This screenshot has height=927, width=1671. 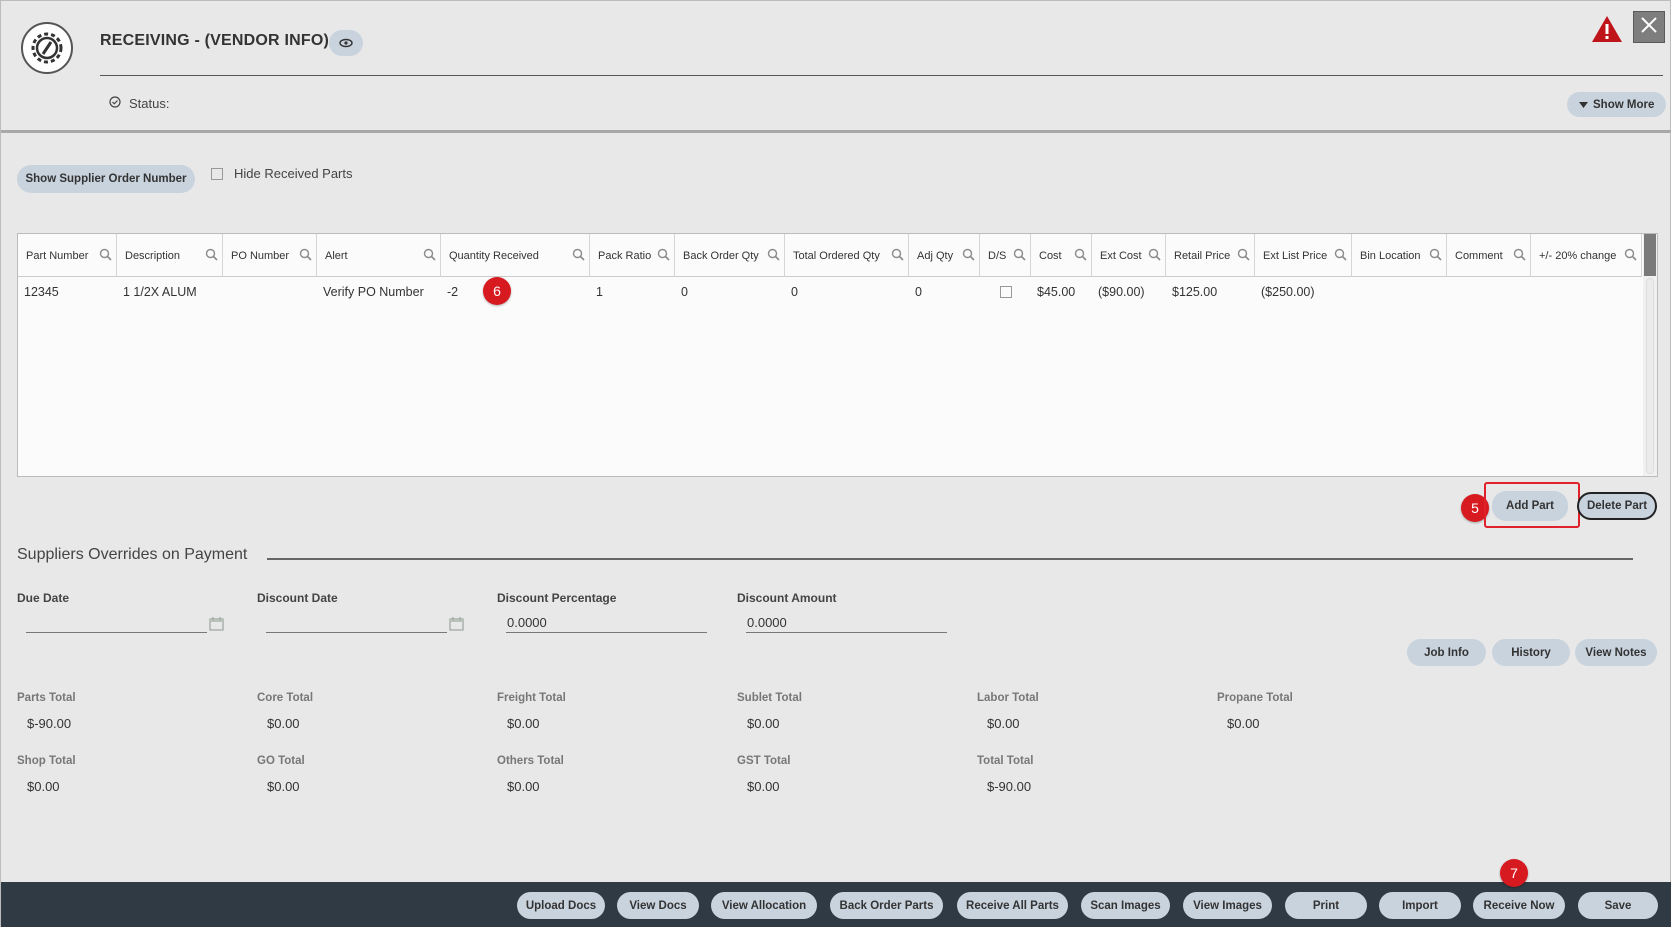 I want to click on cell-cost: $45.00, so click(x=1061, y=292).